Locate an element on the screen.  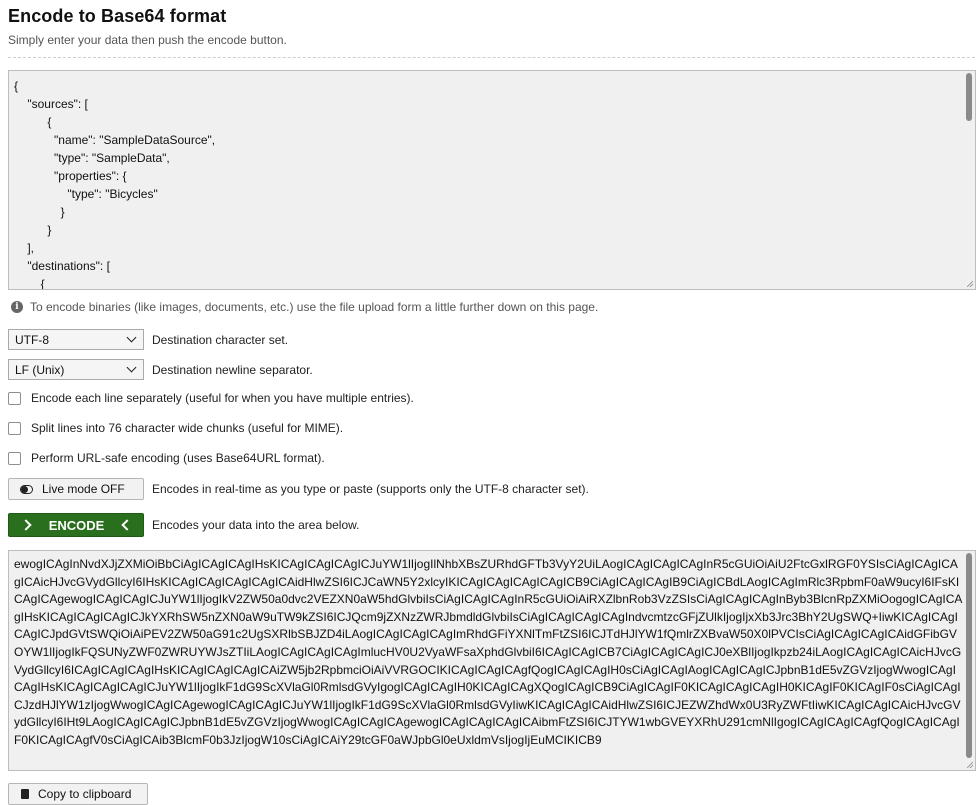
live-mode-button: Live mode OFF is located at coordinates (76, 489).